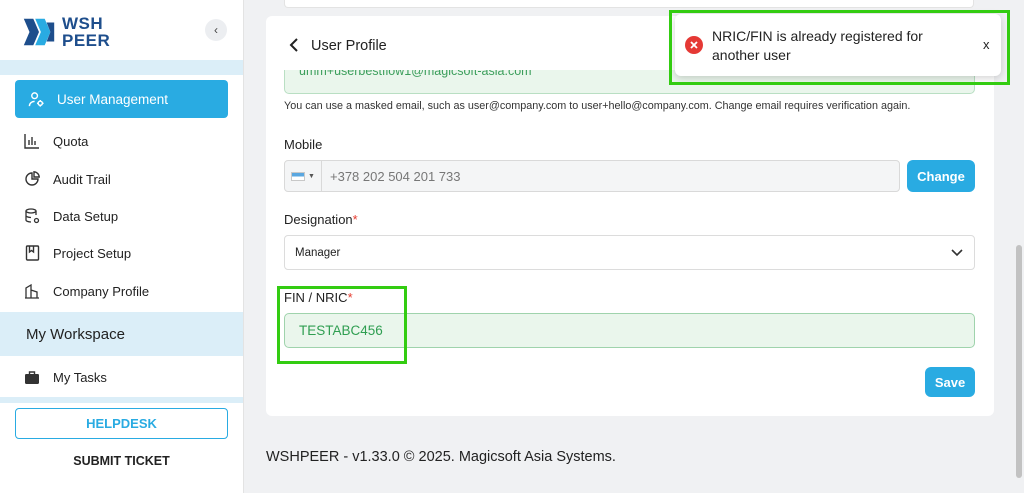 The height and width of the screenshot is (493, 1024). I want to click on country-code-select: ▼, so click(303, 176).